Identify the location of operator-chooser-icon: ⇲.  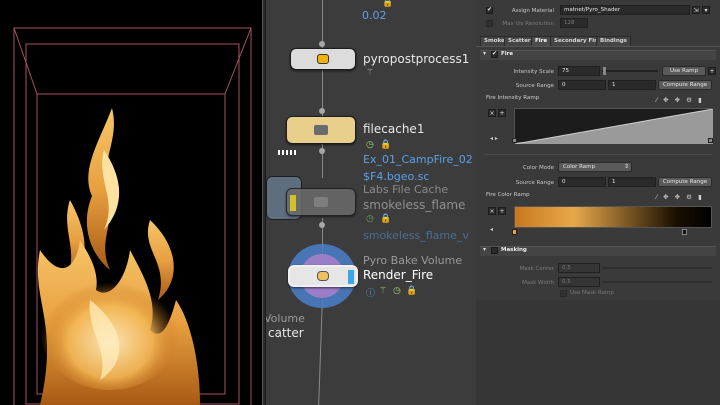
(696, 10).